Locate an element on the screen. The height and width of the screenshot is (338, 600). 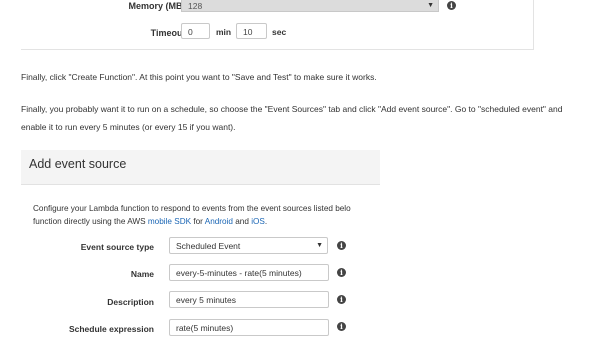
event-source-type-label: Event source type is located at coordinates (117, 247).